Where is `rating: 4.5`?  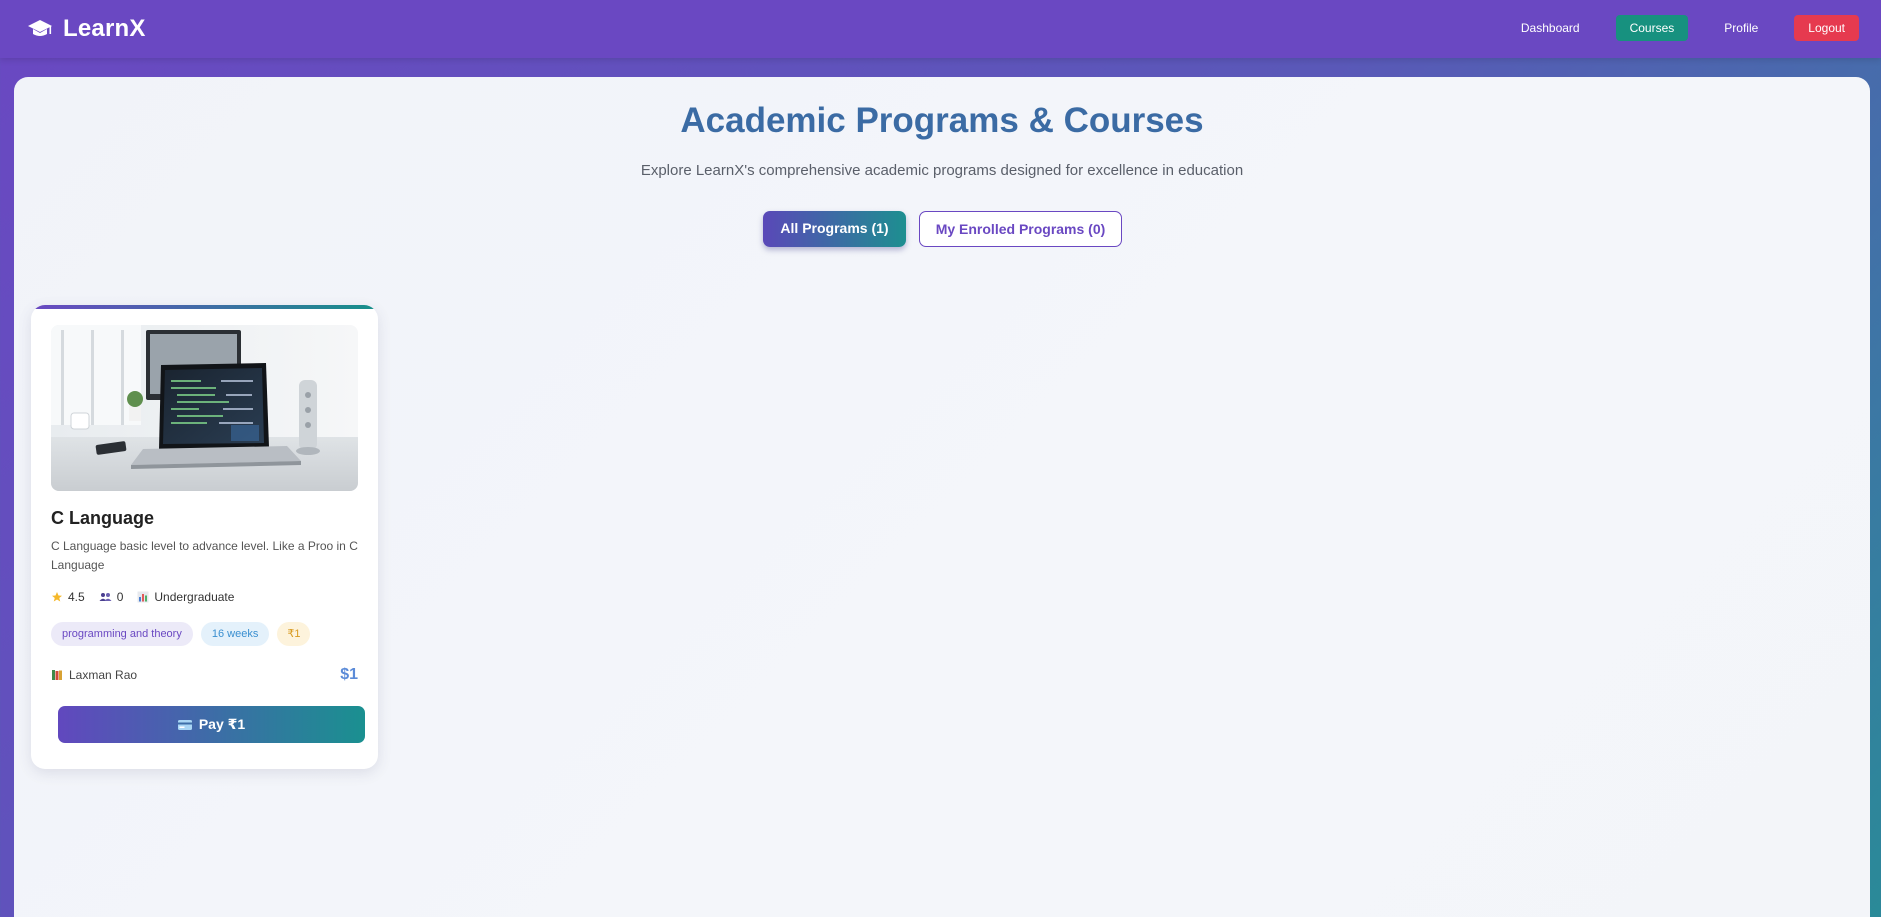 rating: 4.5 is located at coordinates (68, 597).